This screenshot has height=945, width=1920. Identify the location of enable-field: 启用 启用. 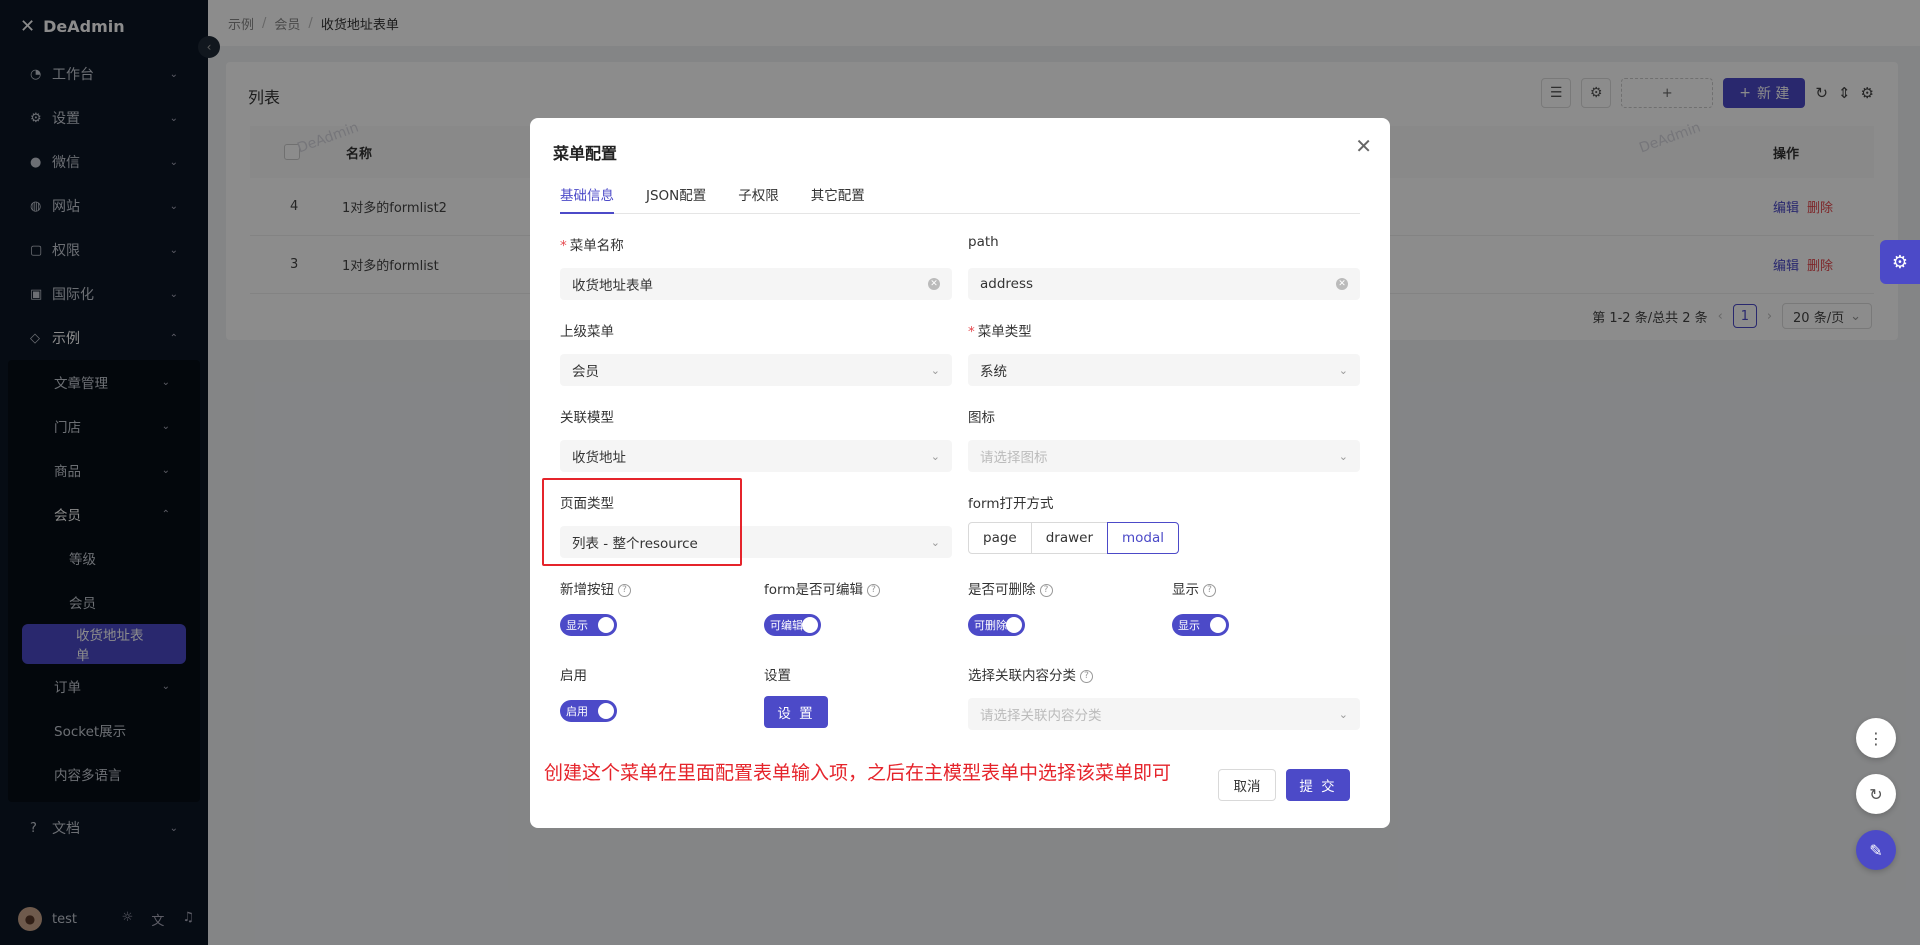
(588, 693).